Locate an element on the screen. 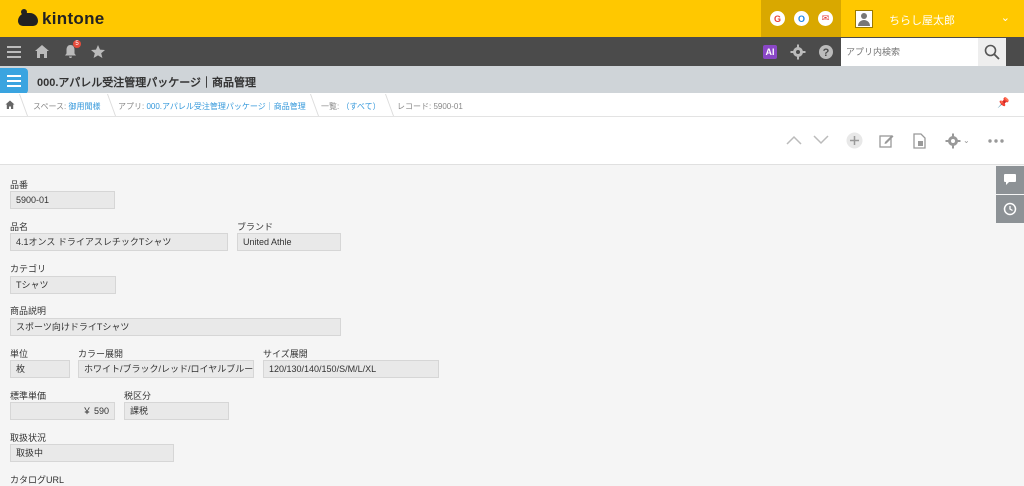 The image size is (1024, 486). more-icon is located at coordinates (996, 141).